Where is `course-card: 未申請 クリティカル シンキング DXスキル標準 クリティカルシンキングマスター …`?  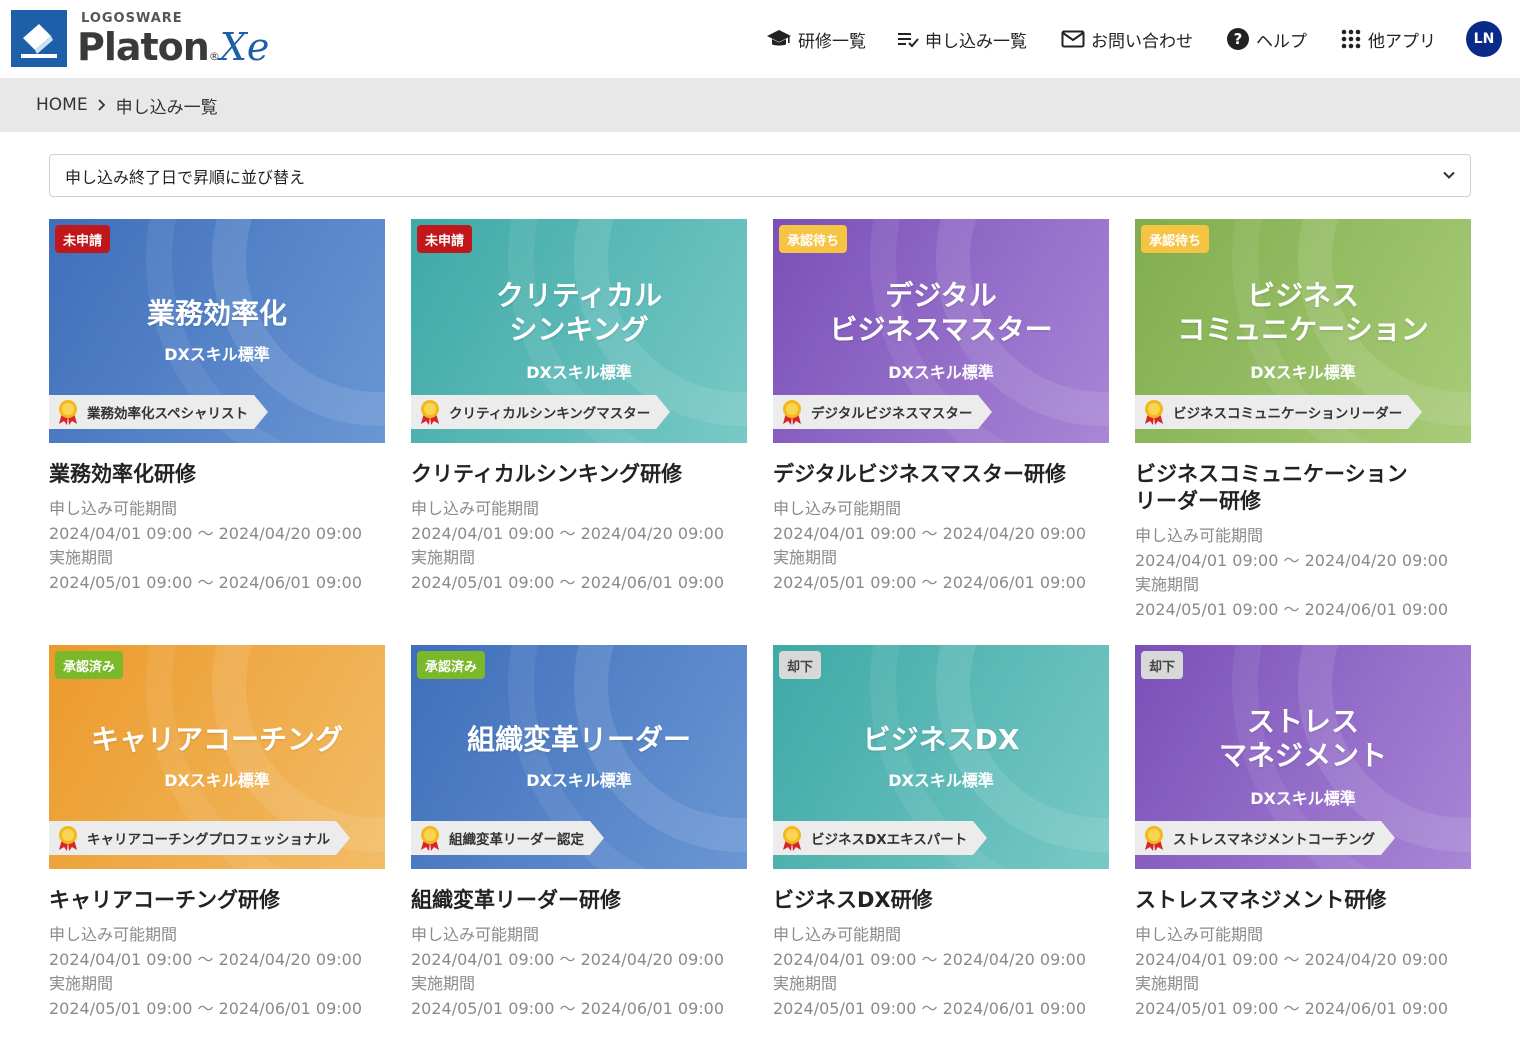
course-card: 未申請 クリティカル シンキング DXスキル標準 クリティカルシンキングマスター … is located at coordinates (579, 407).